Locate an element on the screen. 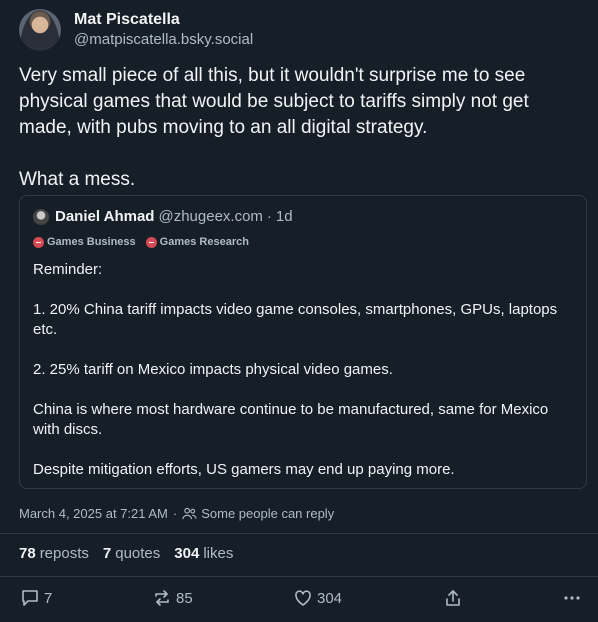 The width and height of the screenshot is (598, 622). post-stats: 78 reposts 7 quotes 304 likes is located at coordinates (133, 553).